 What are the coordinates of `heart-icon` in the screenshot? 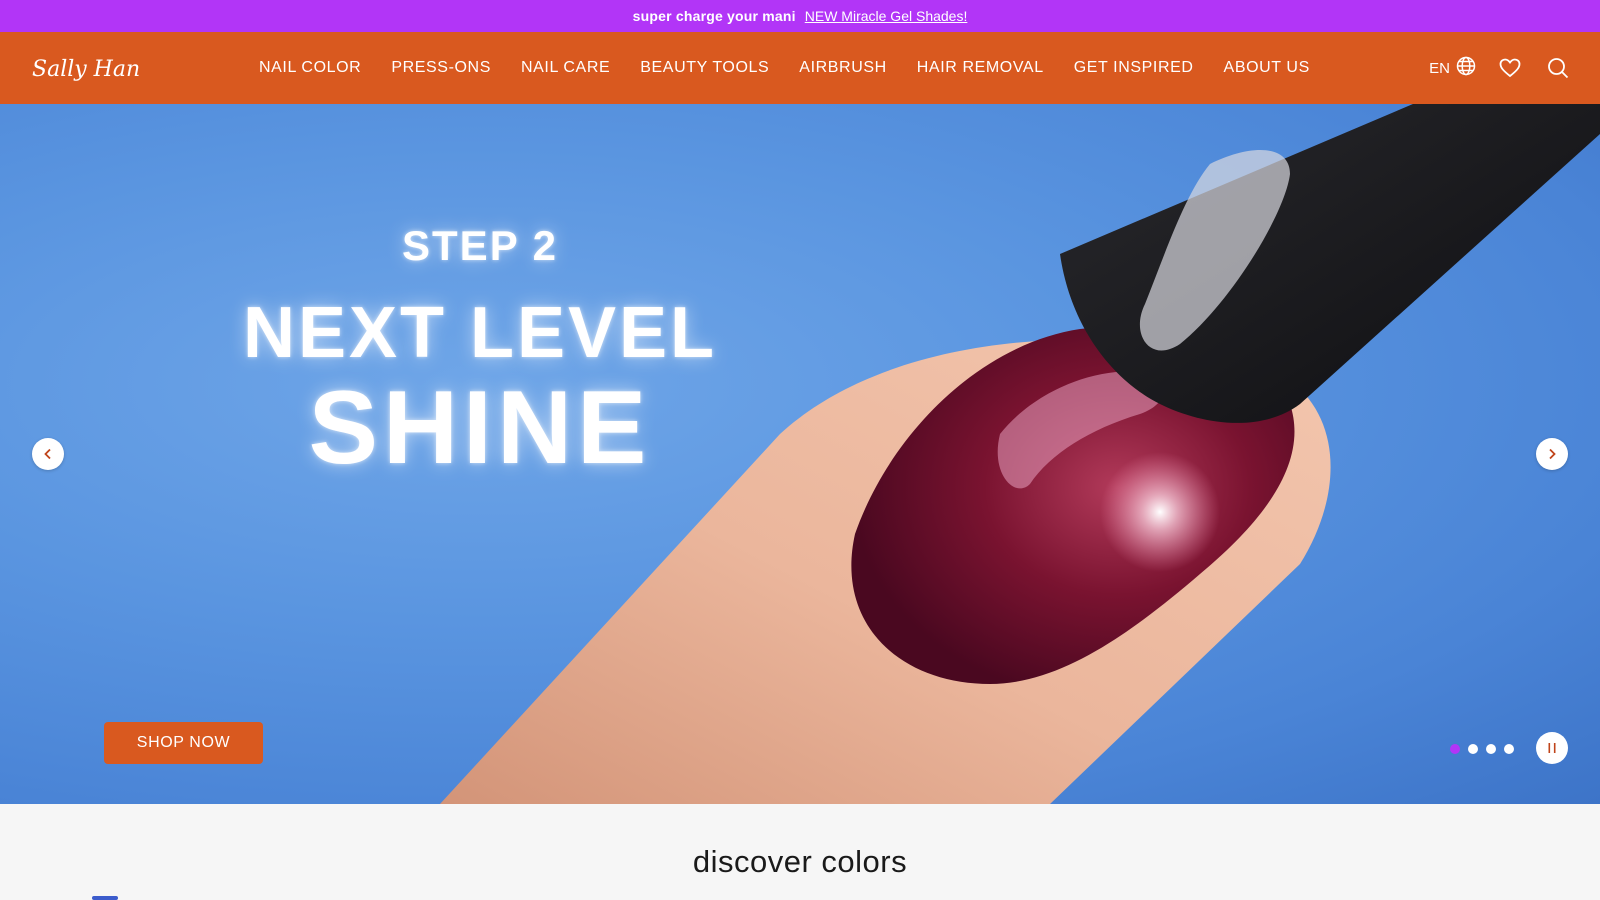 It's located at (1510, 68).